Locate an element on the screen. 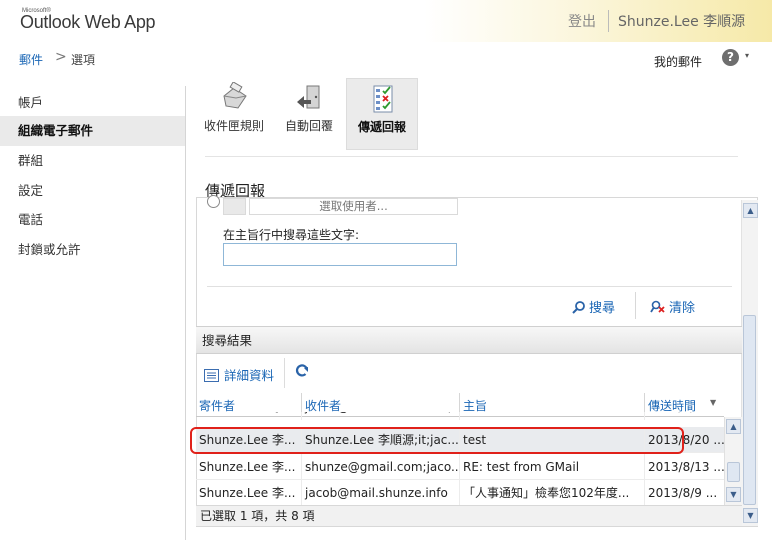 The image size is (772, 540). nav-item-settings: 設定 is located at coordinates (92, 191).